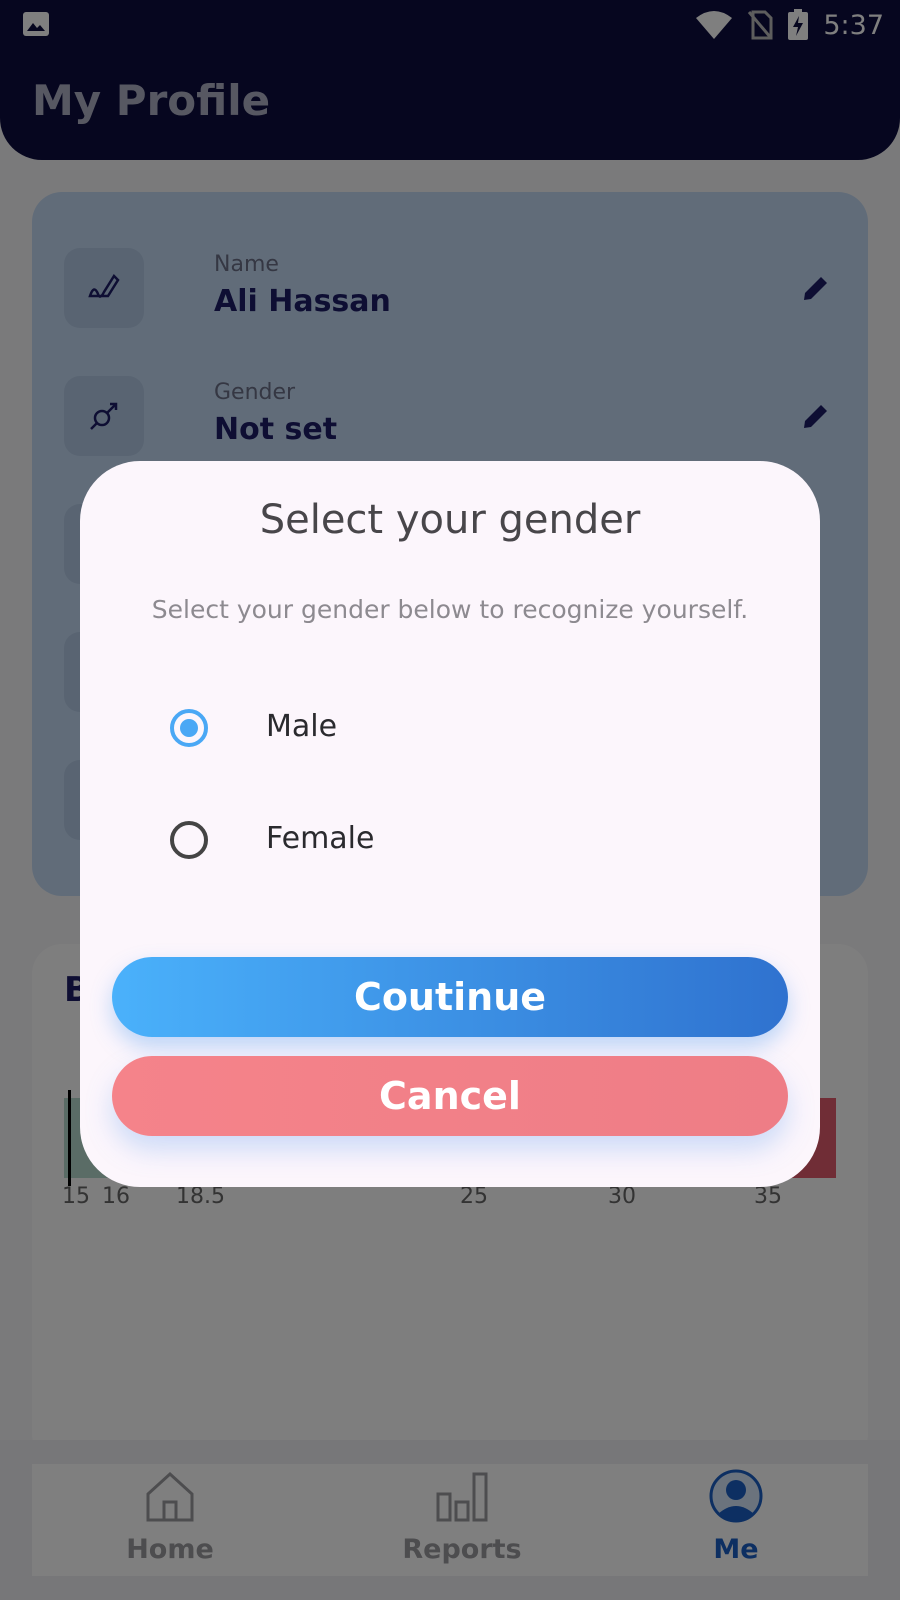 The height and width of the screenshot is (1600, 900). Describe the element at coordinates (320, 838) in the screenshot. I see `option-label: Female` at that location.